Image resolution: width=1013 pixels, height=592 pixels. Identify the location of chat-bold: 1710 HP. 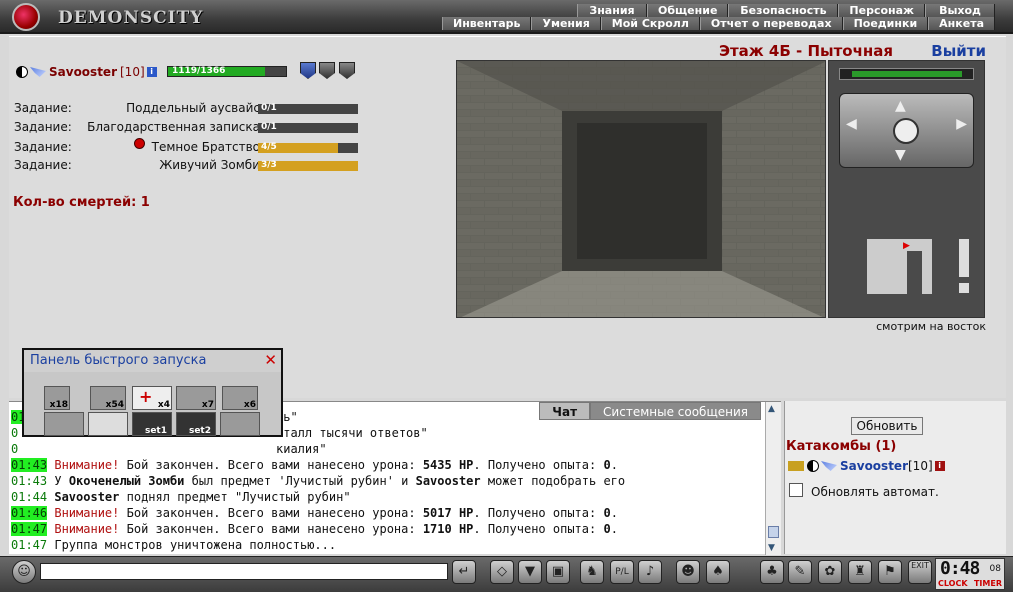
(448, 529).